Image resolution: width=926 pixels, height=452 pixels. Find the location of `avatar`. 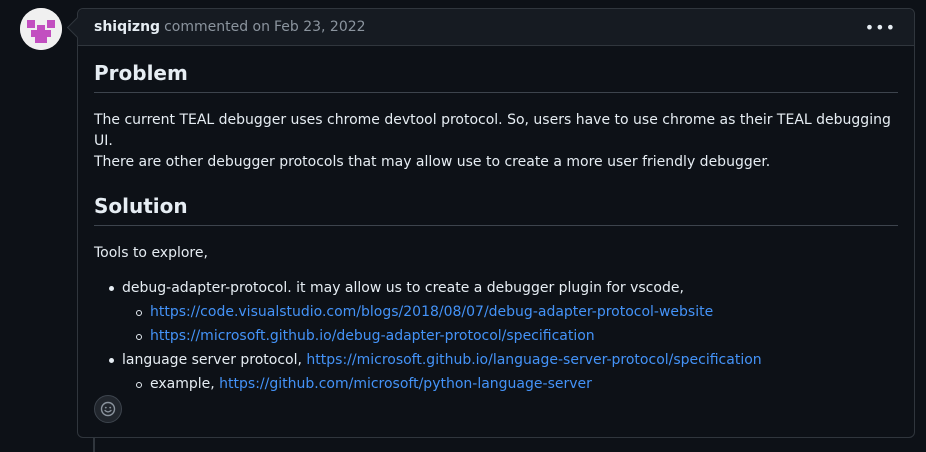

avatar is located at coordinates (41, 29).